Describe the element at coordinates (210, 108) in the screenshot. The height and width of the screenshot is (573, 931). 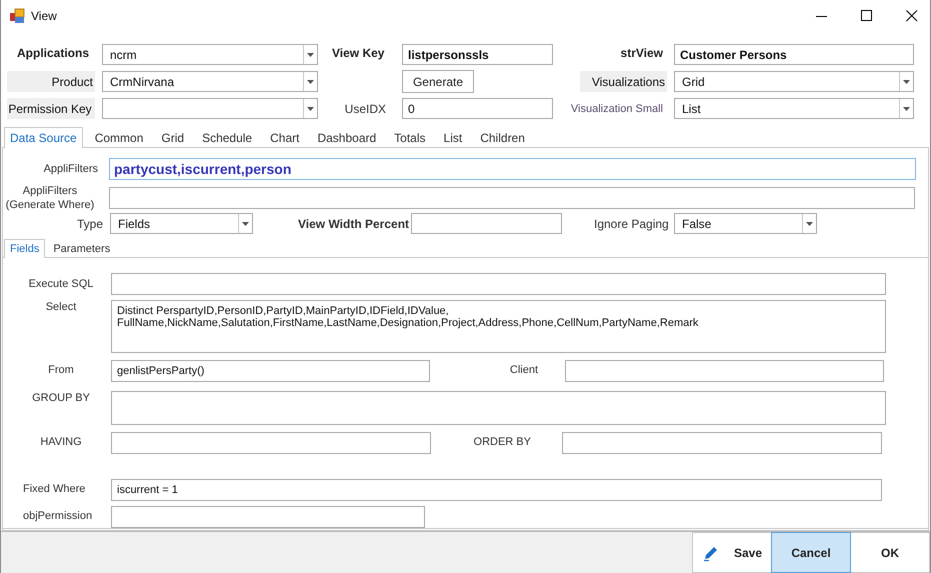
I see `dropdown` at that location.